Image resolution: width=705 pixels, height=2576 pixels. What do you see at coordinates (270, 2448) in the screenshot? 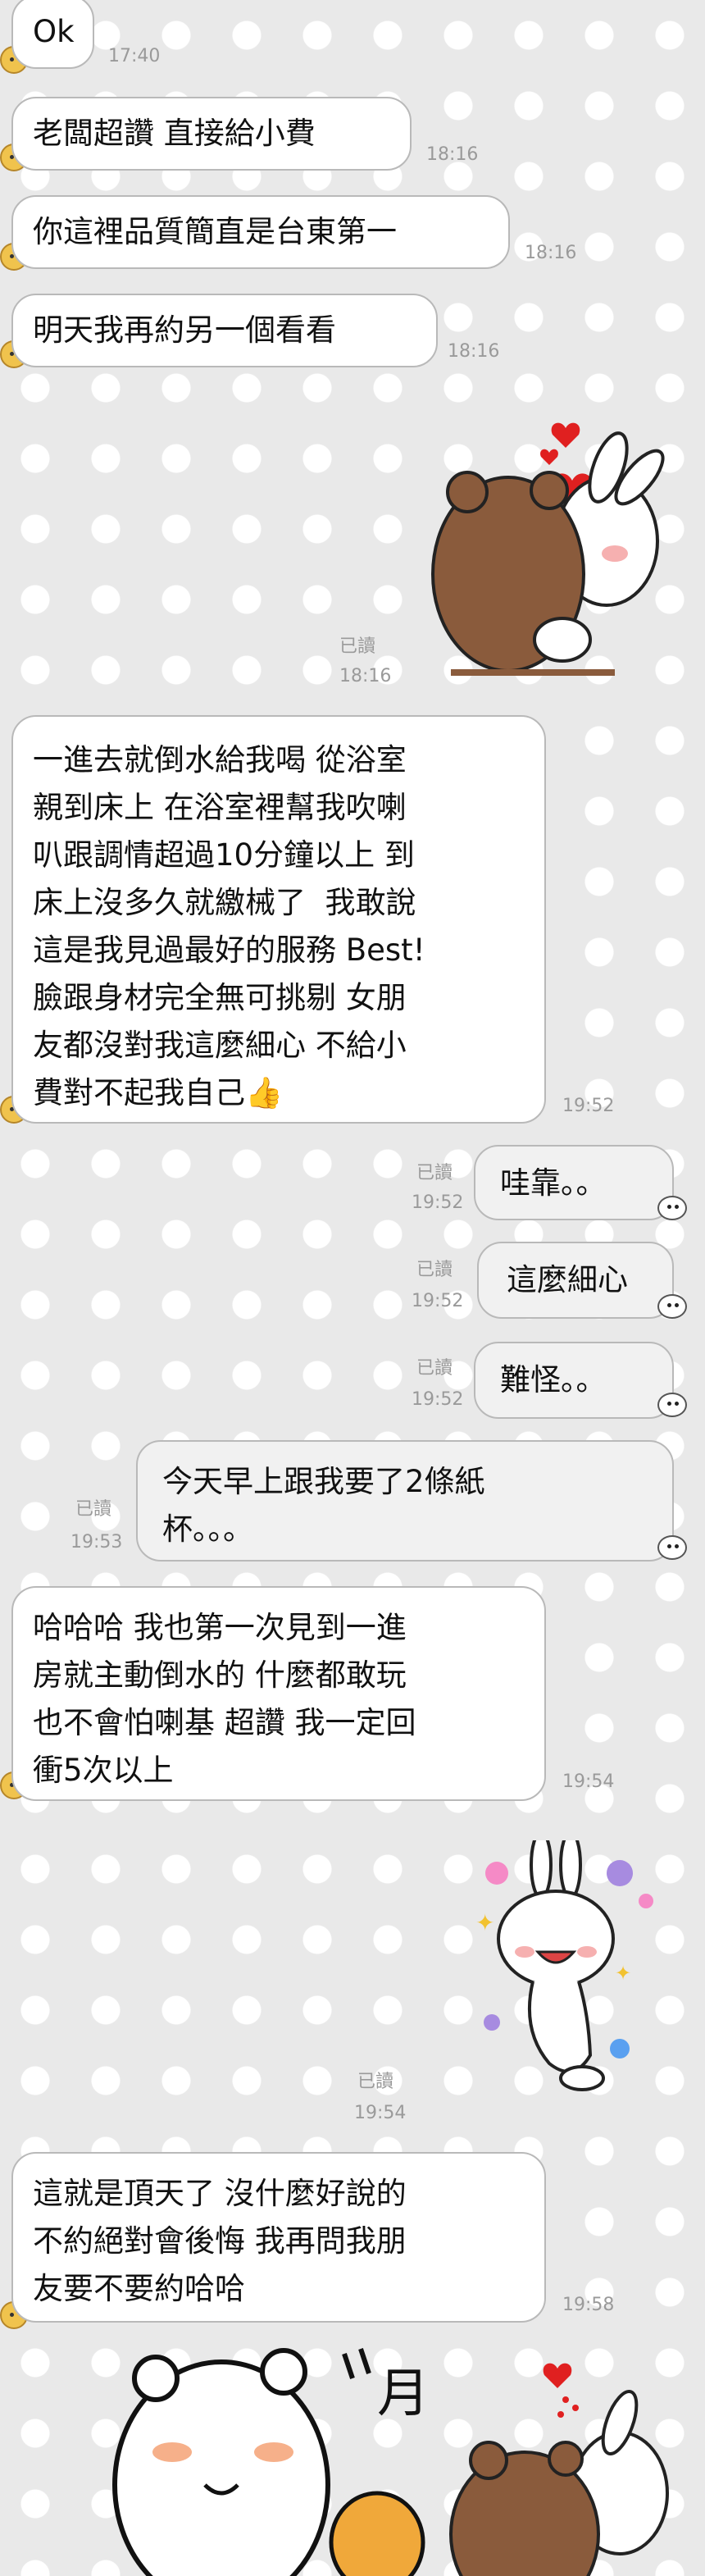
I see `white-bear-dance-sticker: 月` at bounding box center [270, 2448].